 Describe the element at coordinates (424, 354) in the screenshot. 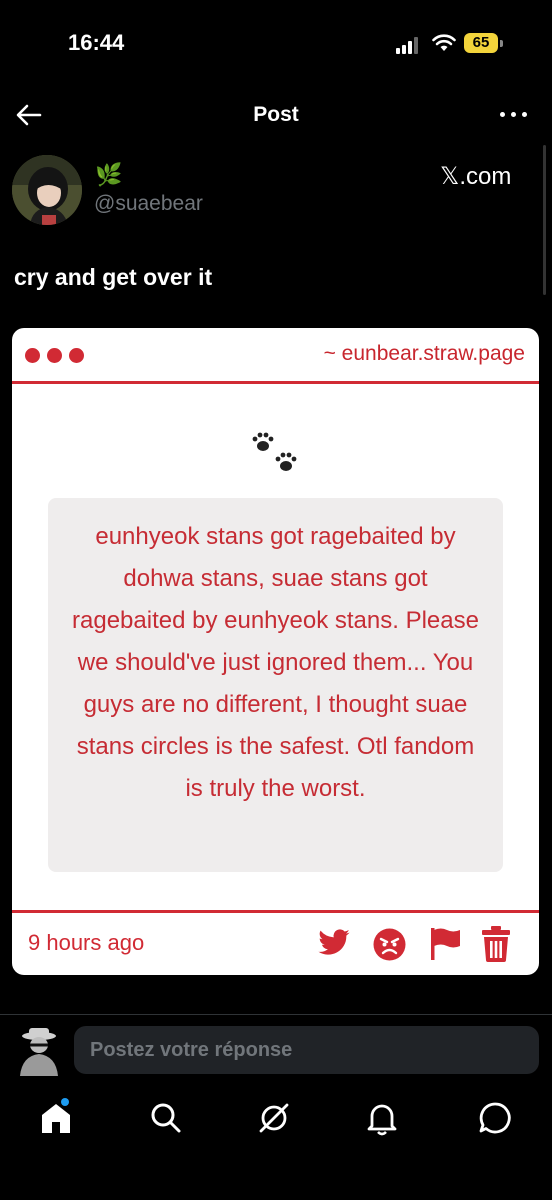

I see `card-url: ~ eunbear.straw.page` at that location.